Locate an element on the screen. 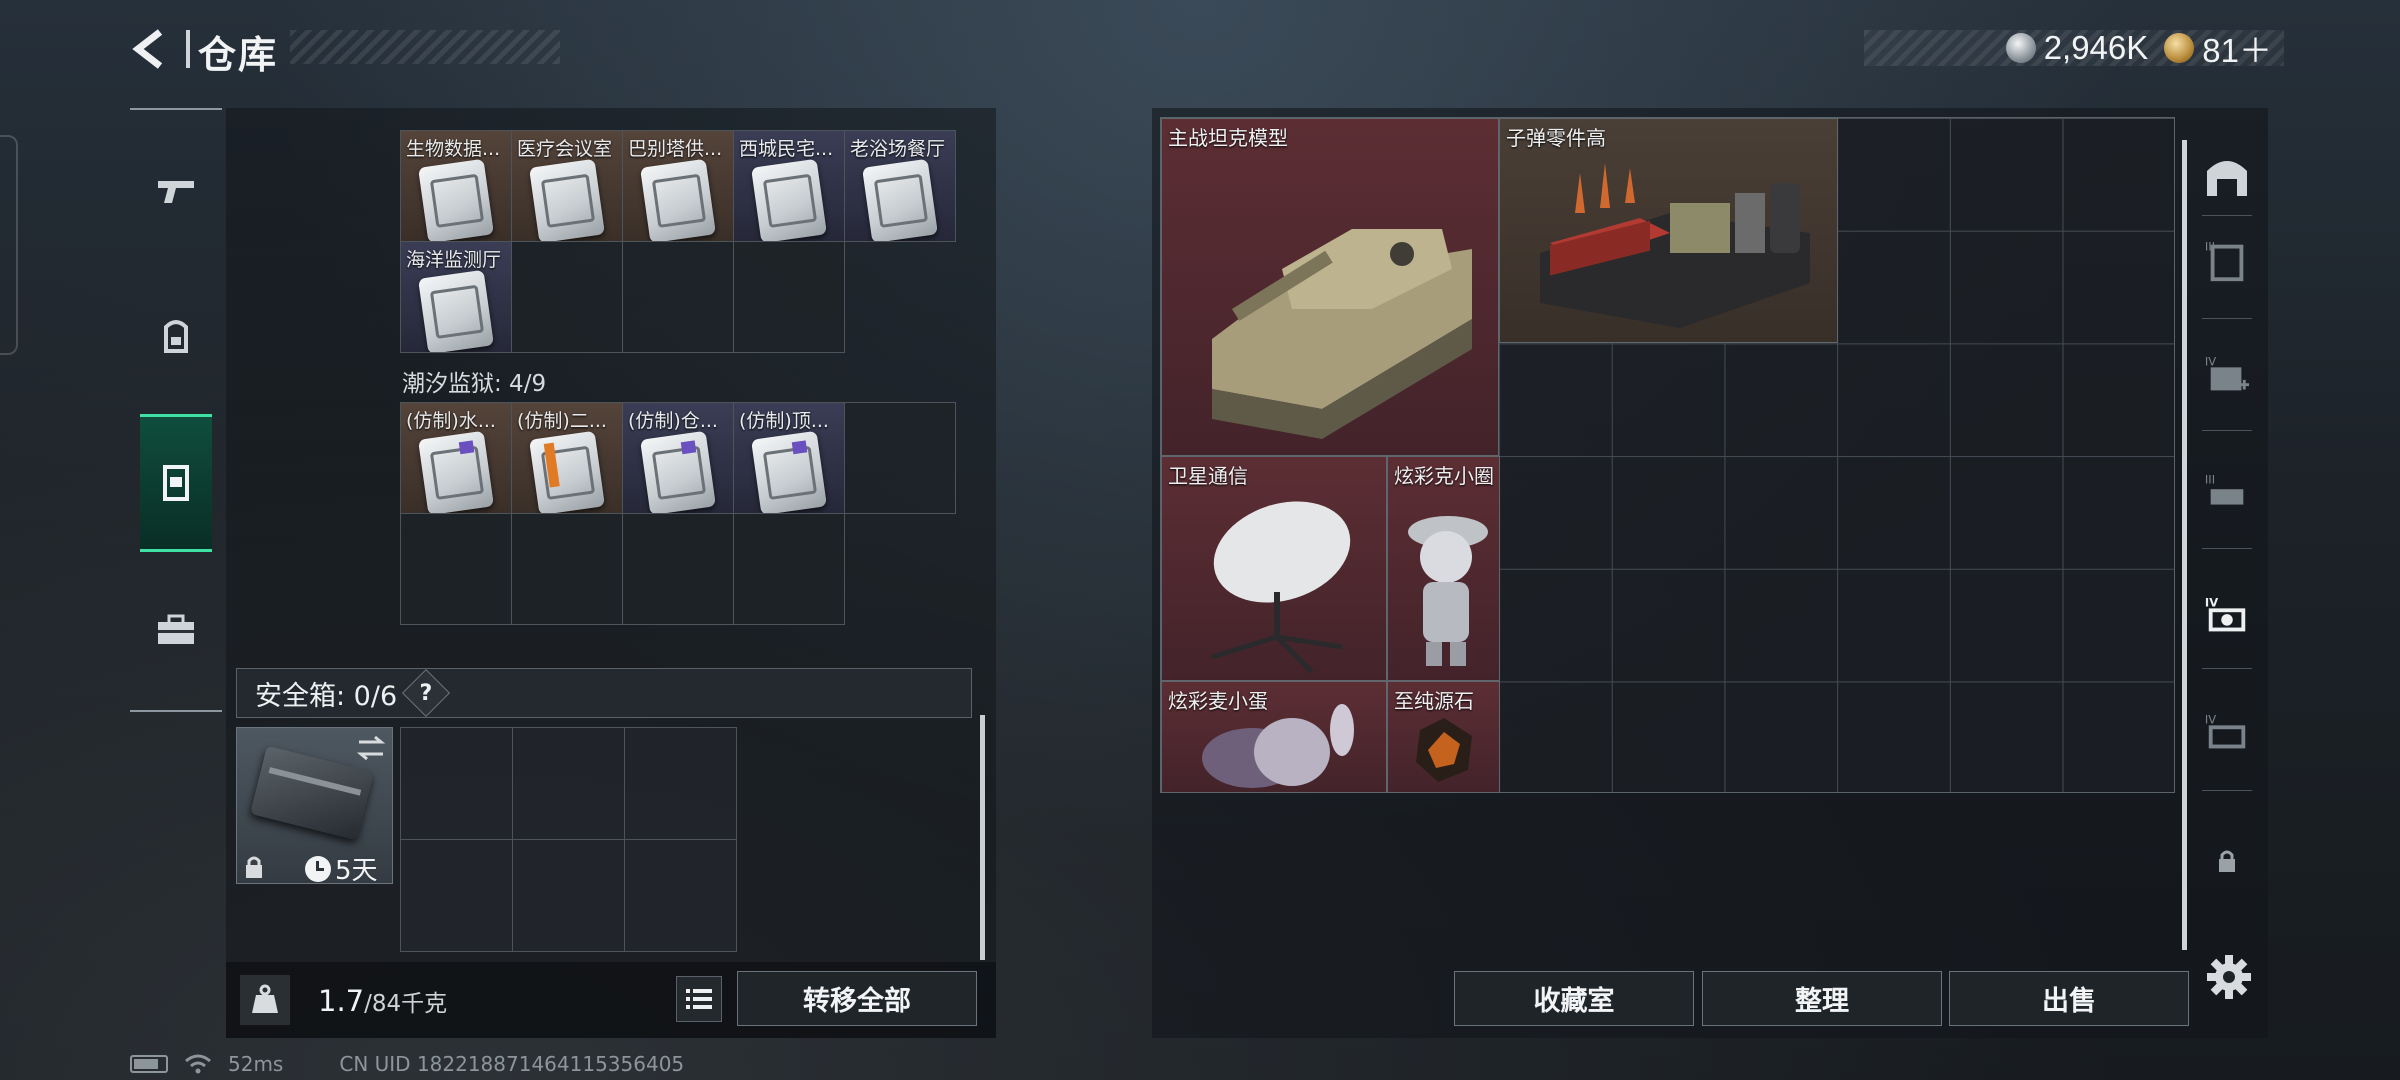 The height and width of the screenshot is (1080, 2400). help-icon: ? is located at coordinates (426, 693).